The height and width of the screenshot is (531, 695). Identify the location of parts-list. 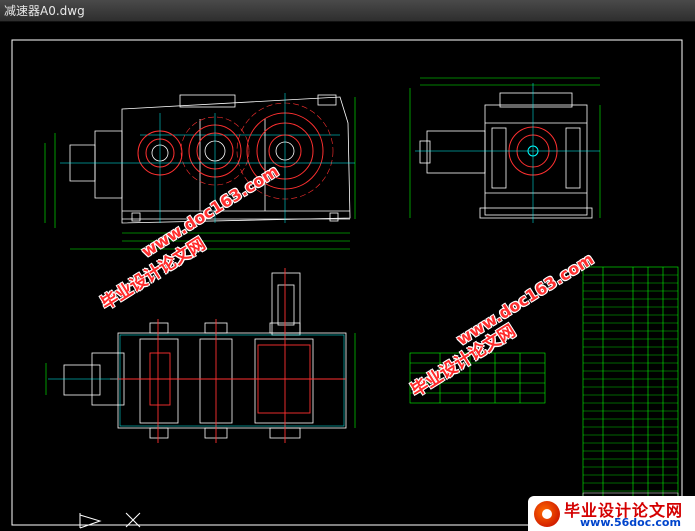
(630, 392).